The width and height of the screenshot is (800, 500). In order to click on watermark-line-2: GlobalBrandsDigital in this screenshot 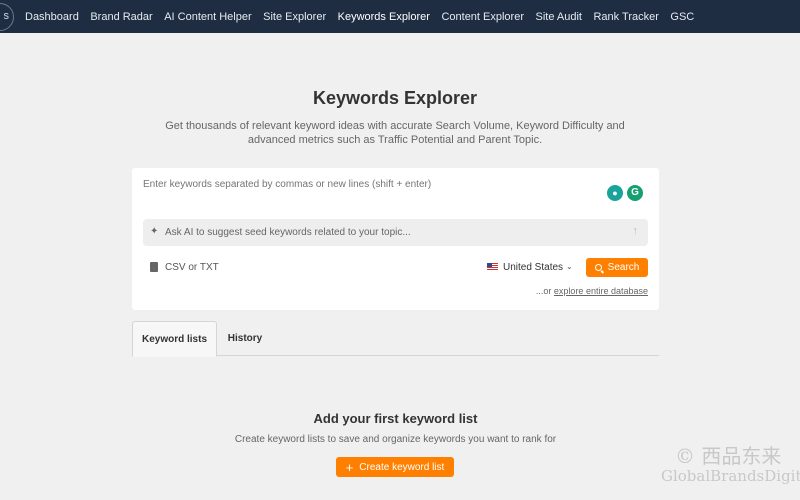, I will do `click(730, 476)`.